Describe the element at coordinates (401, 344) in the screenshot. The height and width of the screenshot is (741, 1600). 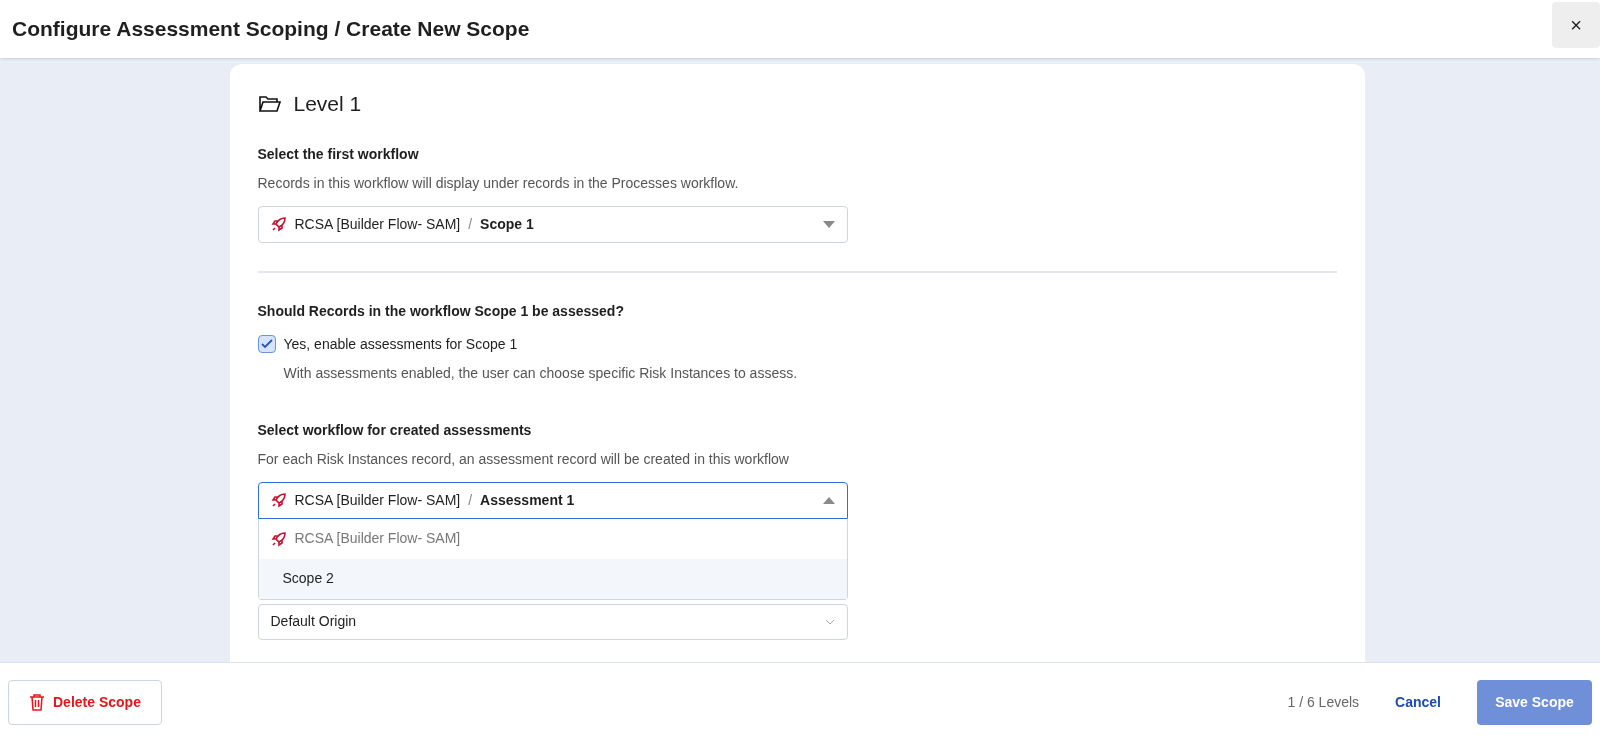
I see `checkbox-label: Yes, enable assessments for Scope 1` at that location.